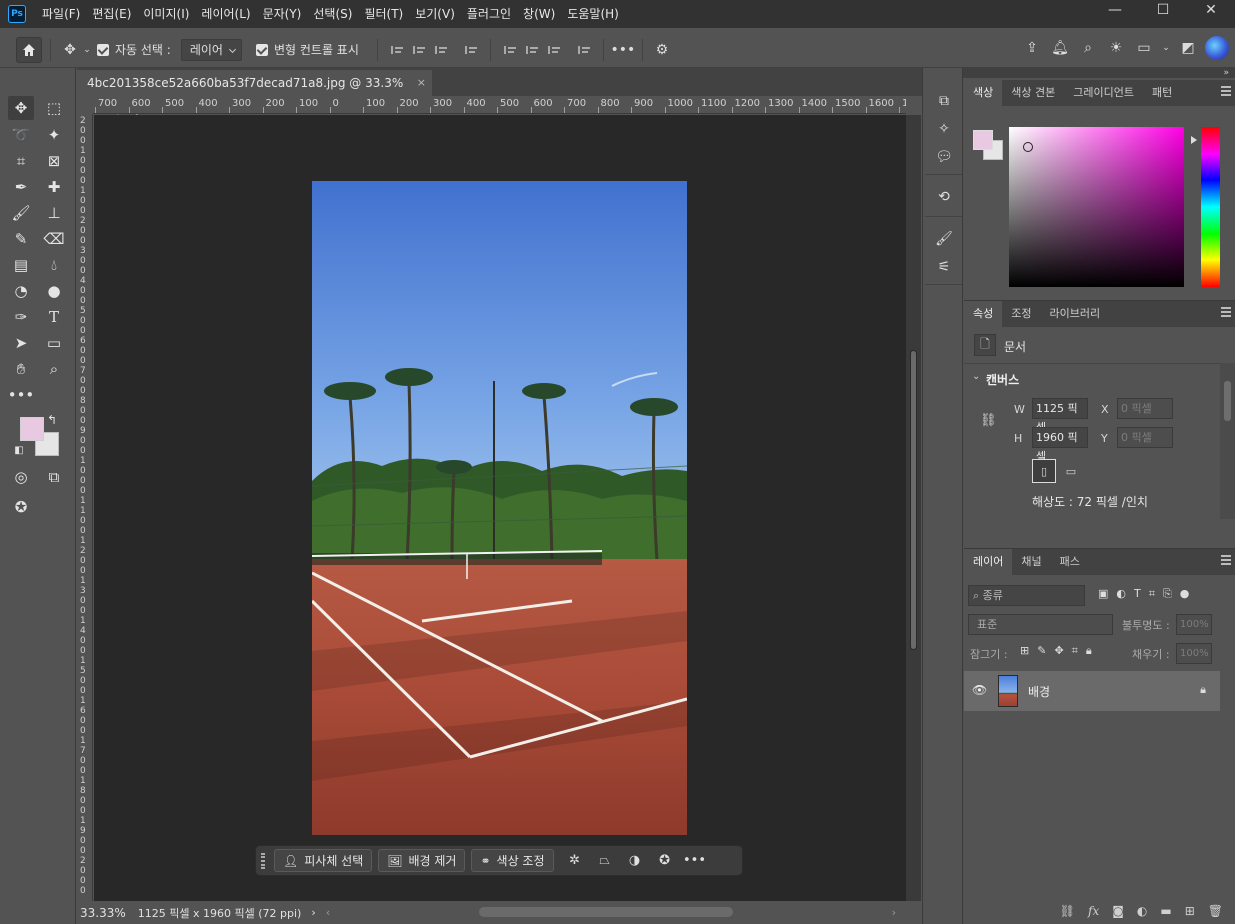  What do you see at coordinates (593, 14) in the screenshot?
I see `menu-item: 도움말(H)` at bounding box center [593, 14].